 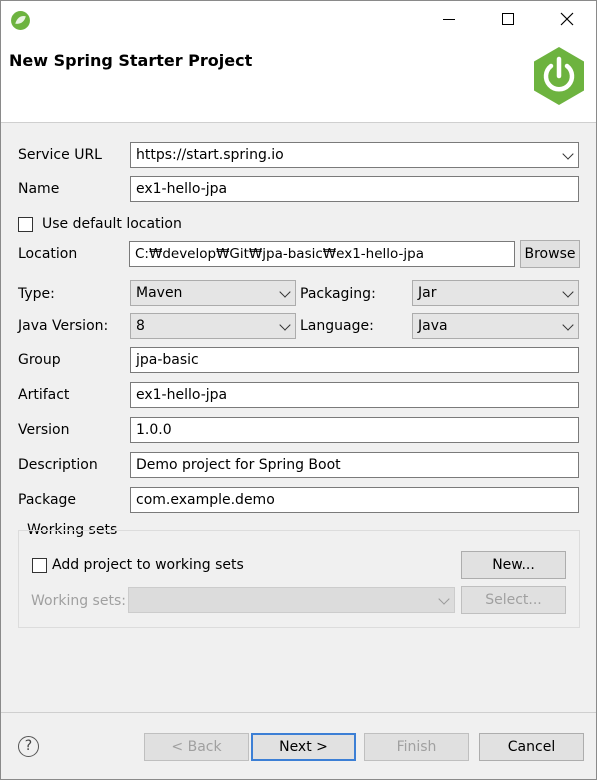 I want to click on artifact-field: ex1-hello-jpa, so click(x=354, y=395).